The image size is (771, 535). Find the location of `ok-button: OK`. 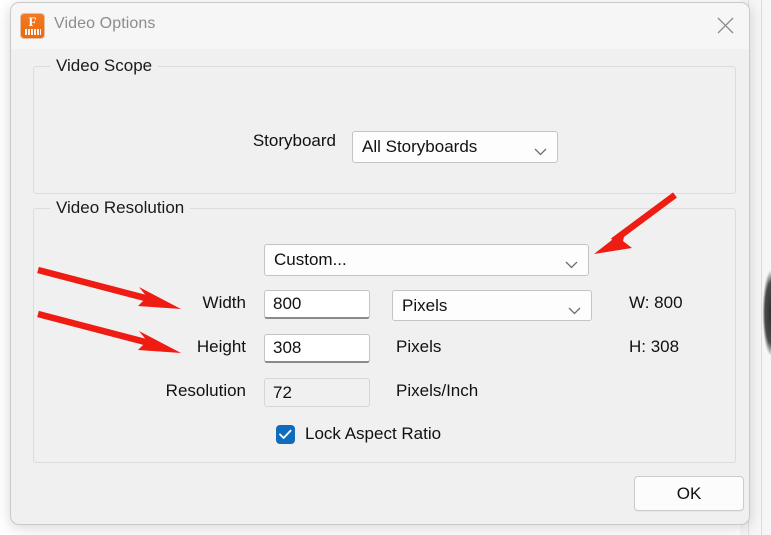

ok-button: OK is located at coordinates (689, 493).